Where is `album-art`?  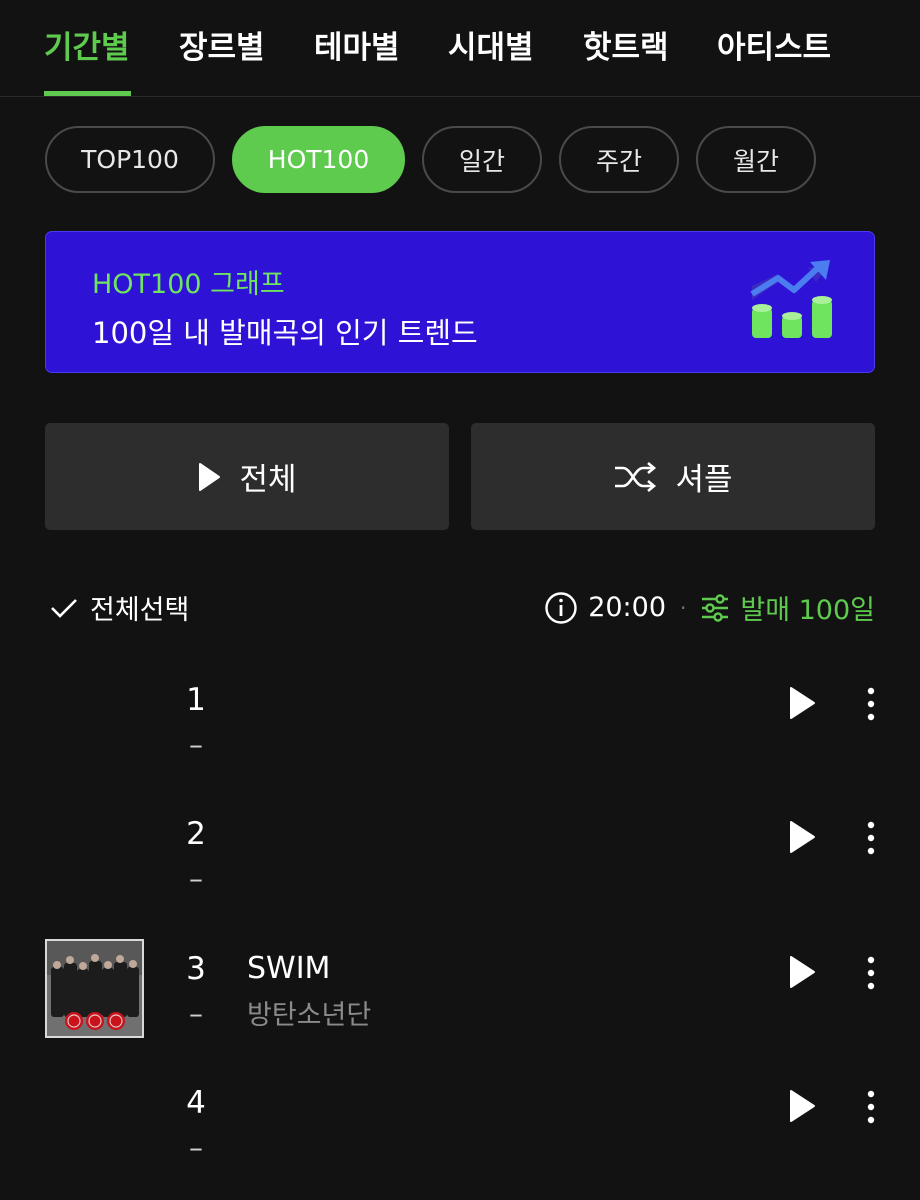 album-art is located at coordinates (94, 988).